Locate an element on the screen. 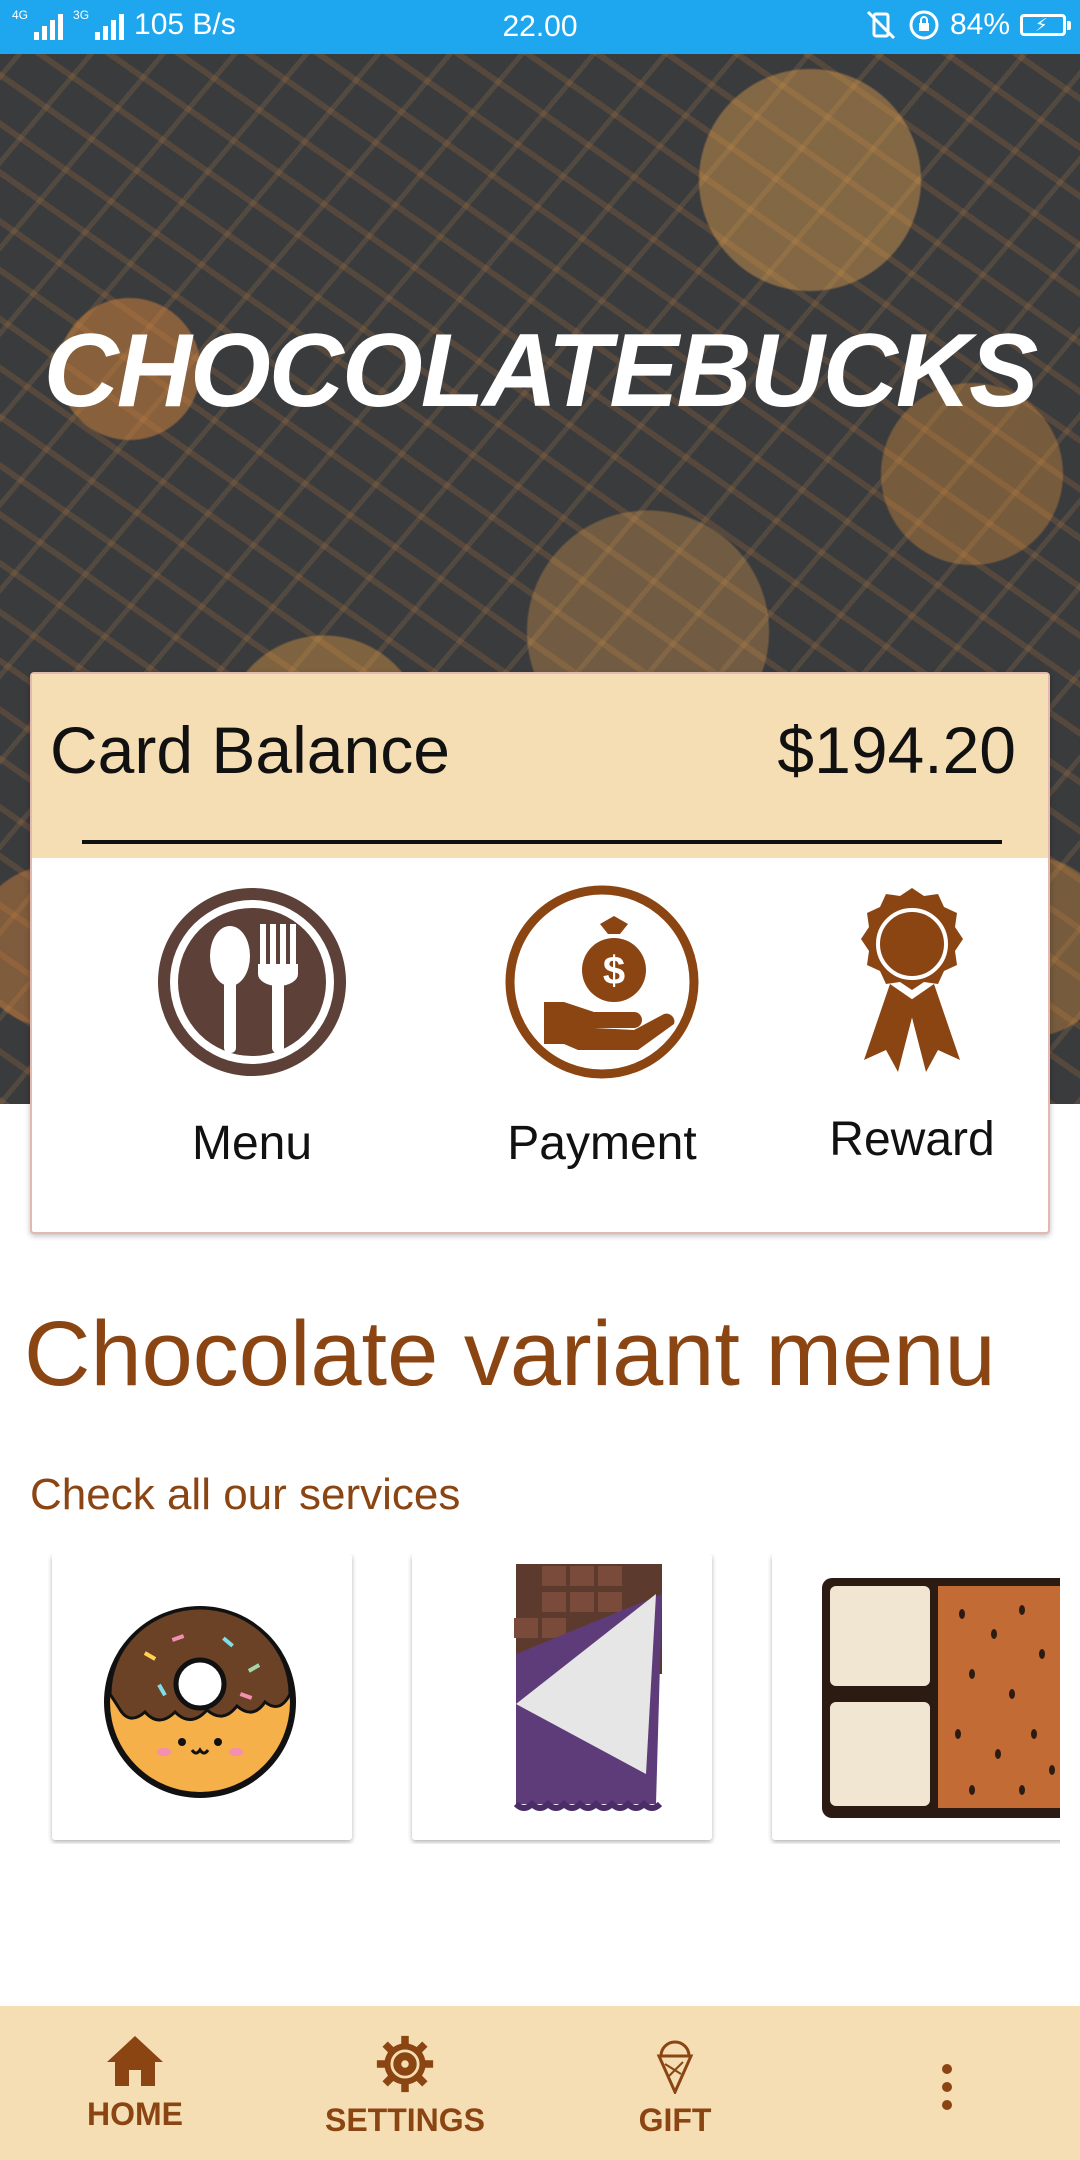 This screenshot has height=2160, width=1080. payment-button: $ Payment is located at coordinates (602, 1027).